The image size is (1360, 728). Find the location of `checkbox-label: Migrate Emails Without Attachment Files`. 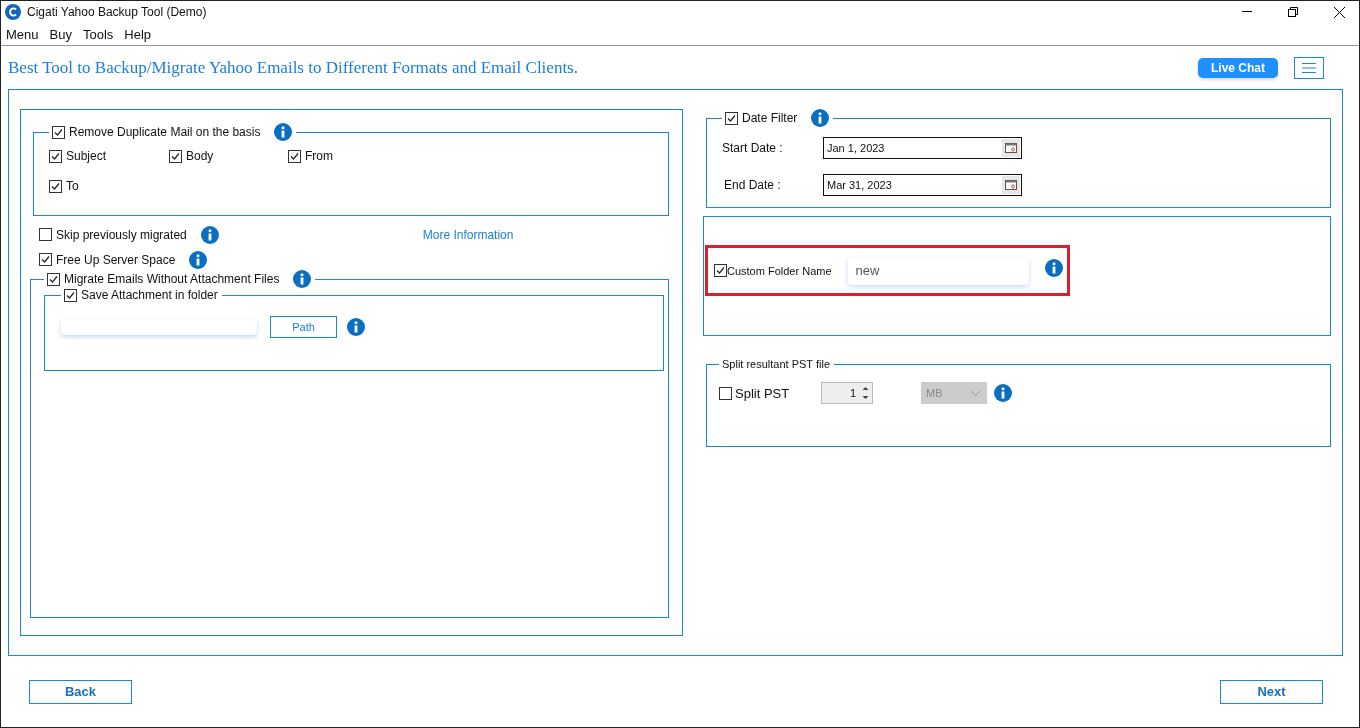

checkbox-label: Migrate Emails Without Attachment Files is located at coordinates (172, 279).